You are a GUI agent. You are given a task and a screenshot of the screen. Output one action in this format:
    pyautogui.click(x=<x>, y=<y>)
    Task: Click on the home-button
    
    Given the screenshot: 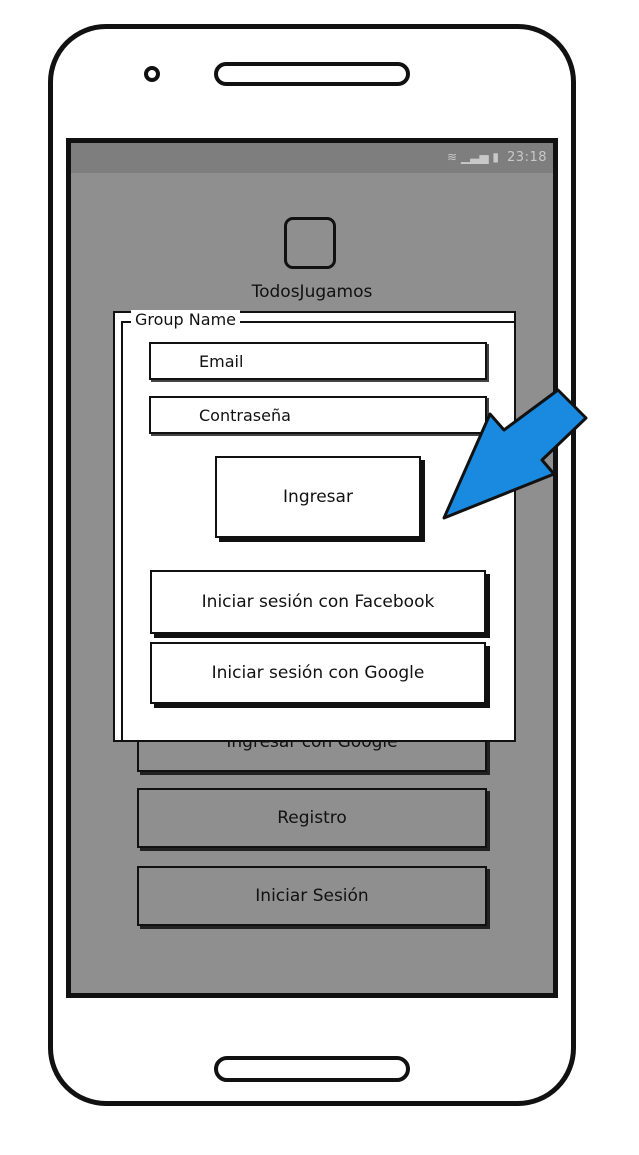 What is the action you would take?
    pyautogui.click(x=312, y=1069)
    